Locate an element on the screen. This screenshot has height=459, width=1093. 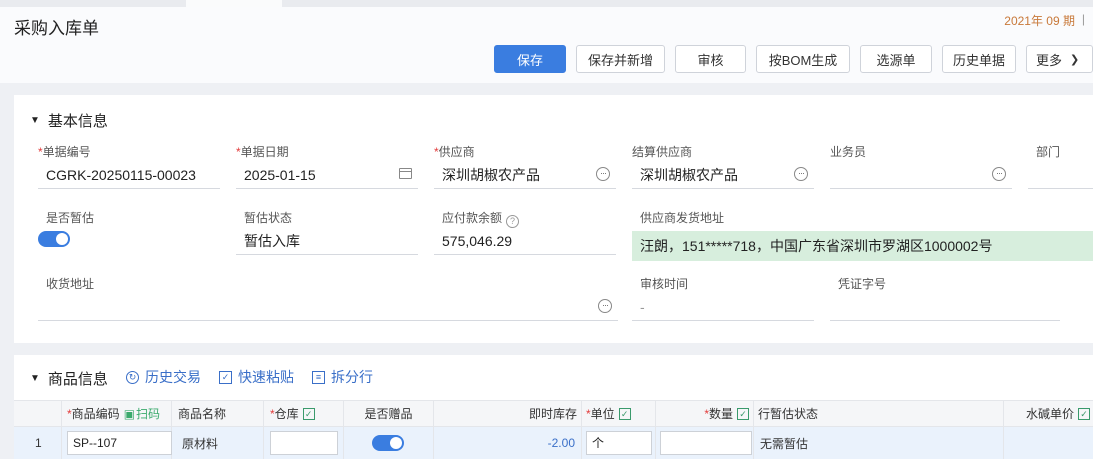
chevron-down-icon: ❯ is located at coordinates (1075, 59).